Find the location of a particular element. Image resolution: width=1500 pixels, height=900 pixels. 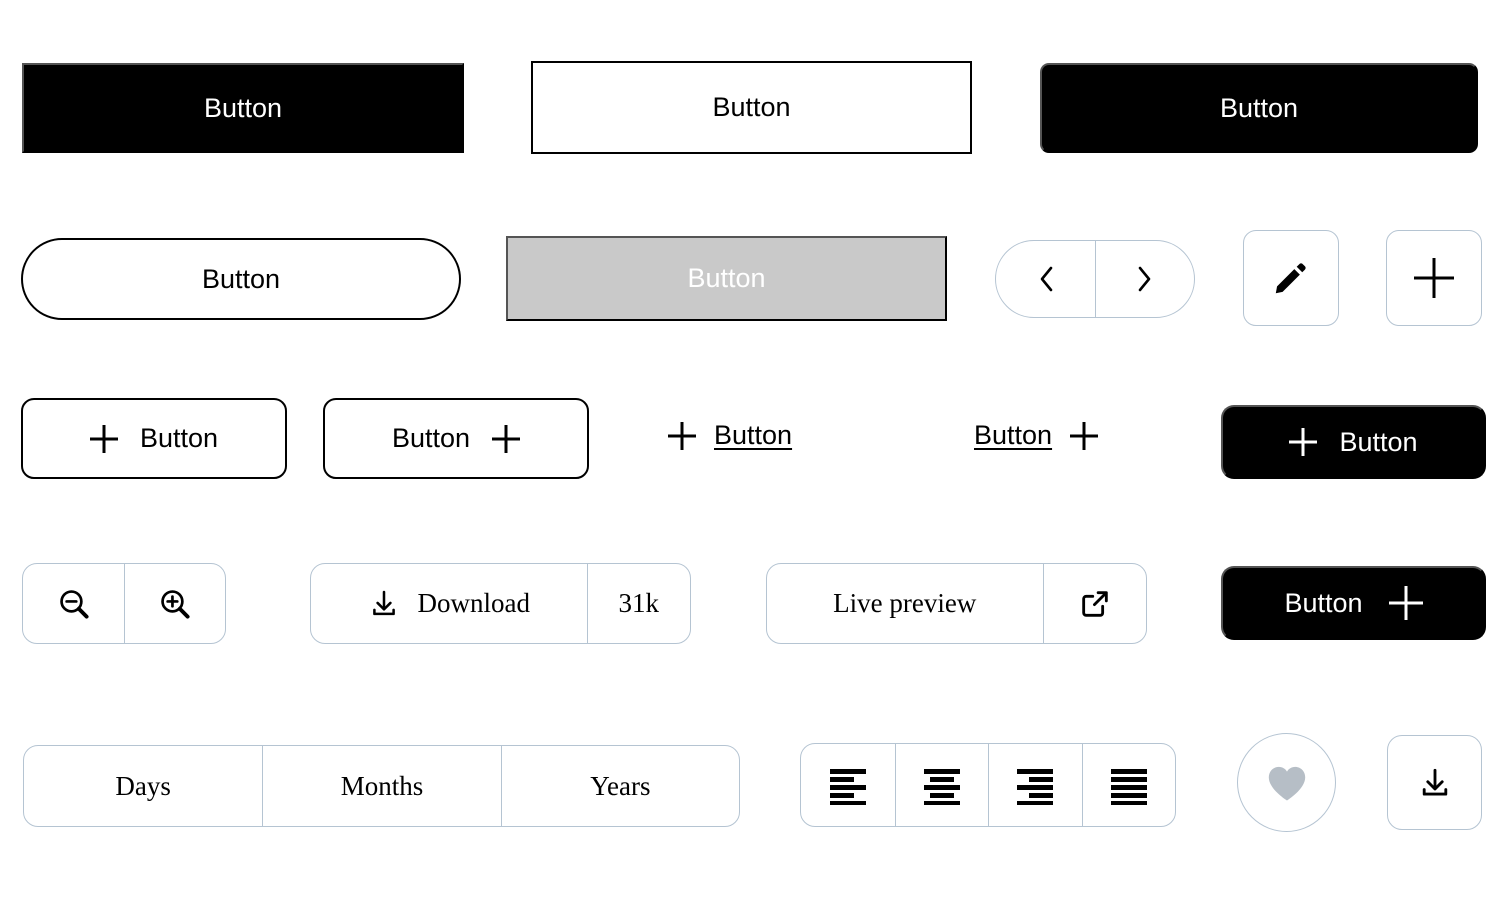

zoom-out-icon is located at coordinates (74, 604).